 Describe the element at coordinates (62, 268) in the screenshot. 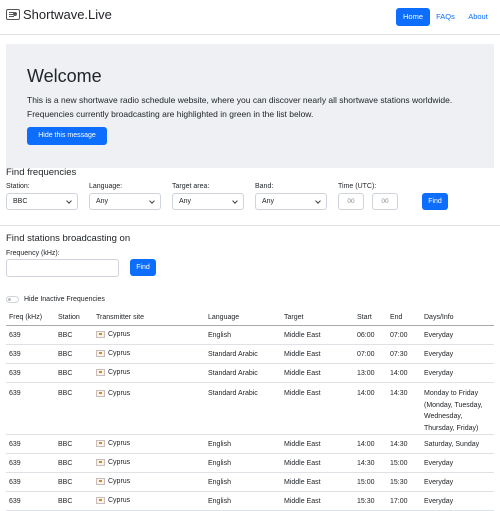

I see `frequency-input` at that location.